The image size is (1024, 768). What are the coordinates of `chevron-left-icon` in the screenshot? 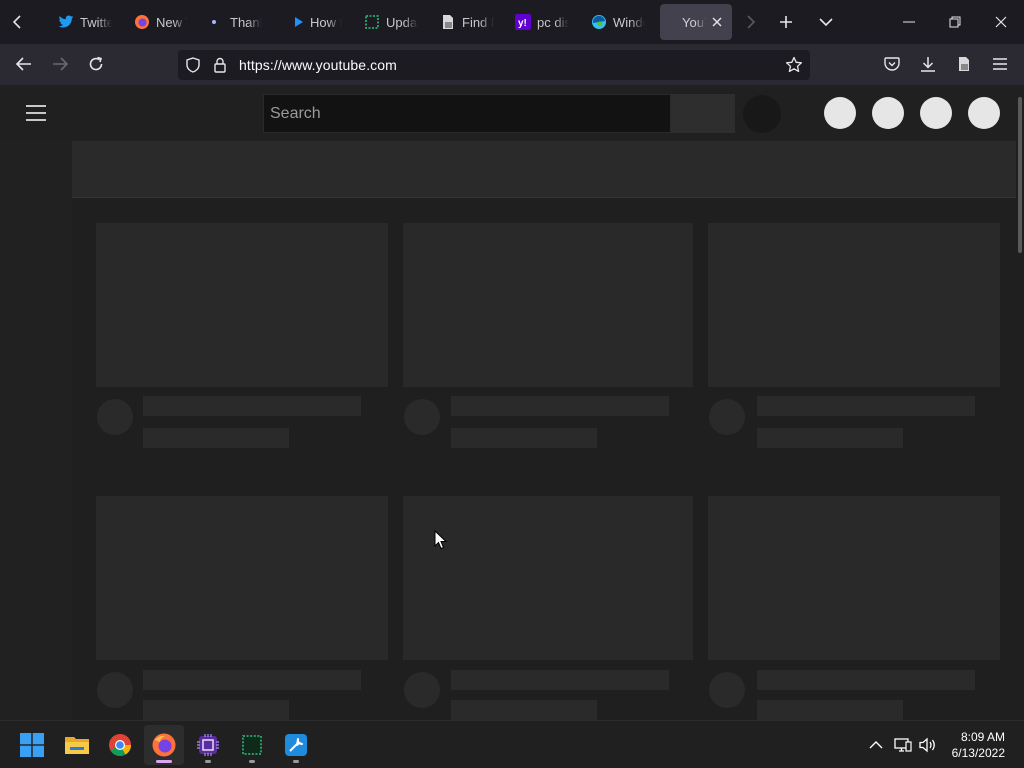 It's located at (16, 22).